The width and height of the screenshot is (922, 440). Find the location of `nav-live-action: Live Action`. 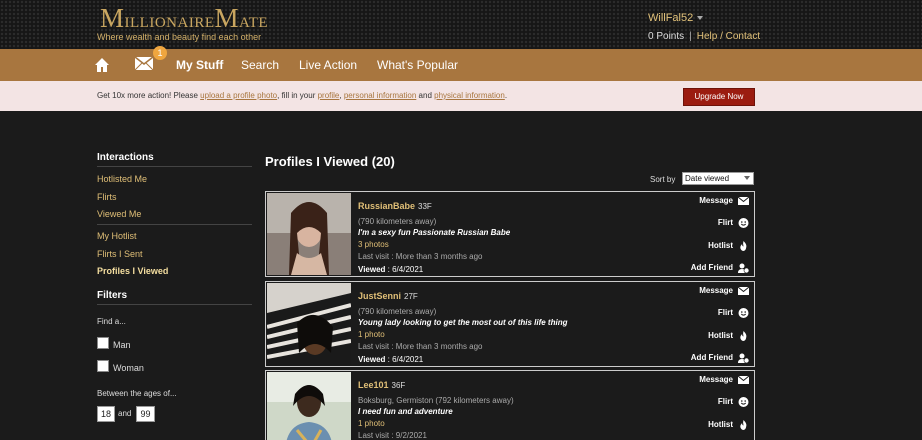

nav-live-action: Live Action is located at coordinates (328, 65).